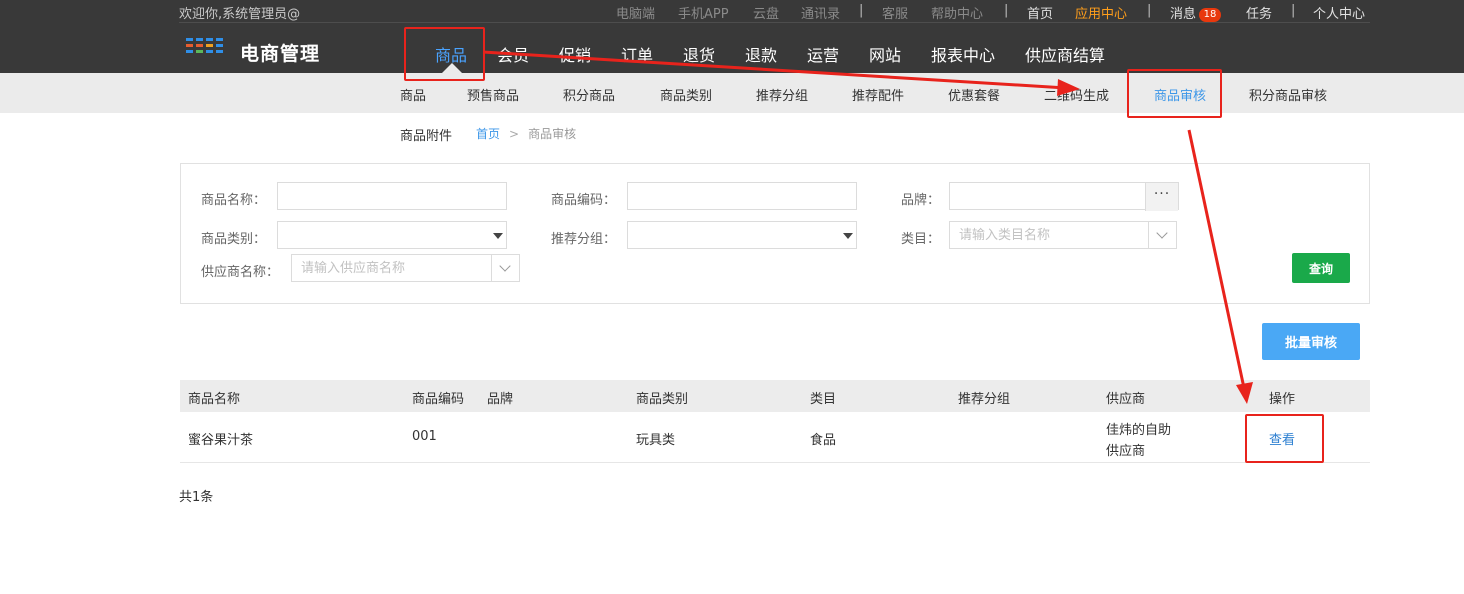 The height and width of the screenshot is (594, 1464). Describe the element at coordinates (703, 12) in the screenshot. I see `toplink-mobile-app: 手机APP` at that location.